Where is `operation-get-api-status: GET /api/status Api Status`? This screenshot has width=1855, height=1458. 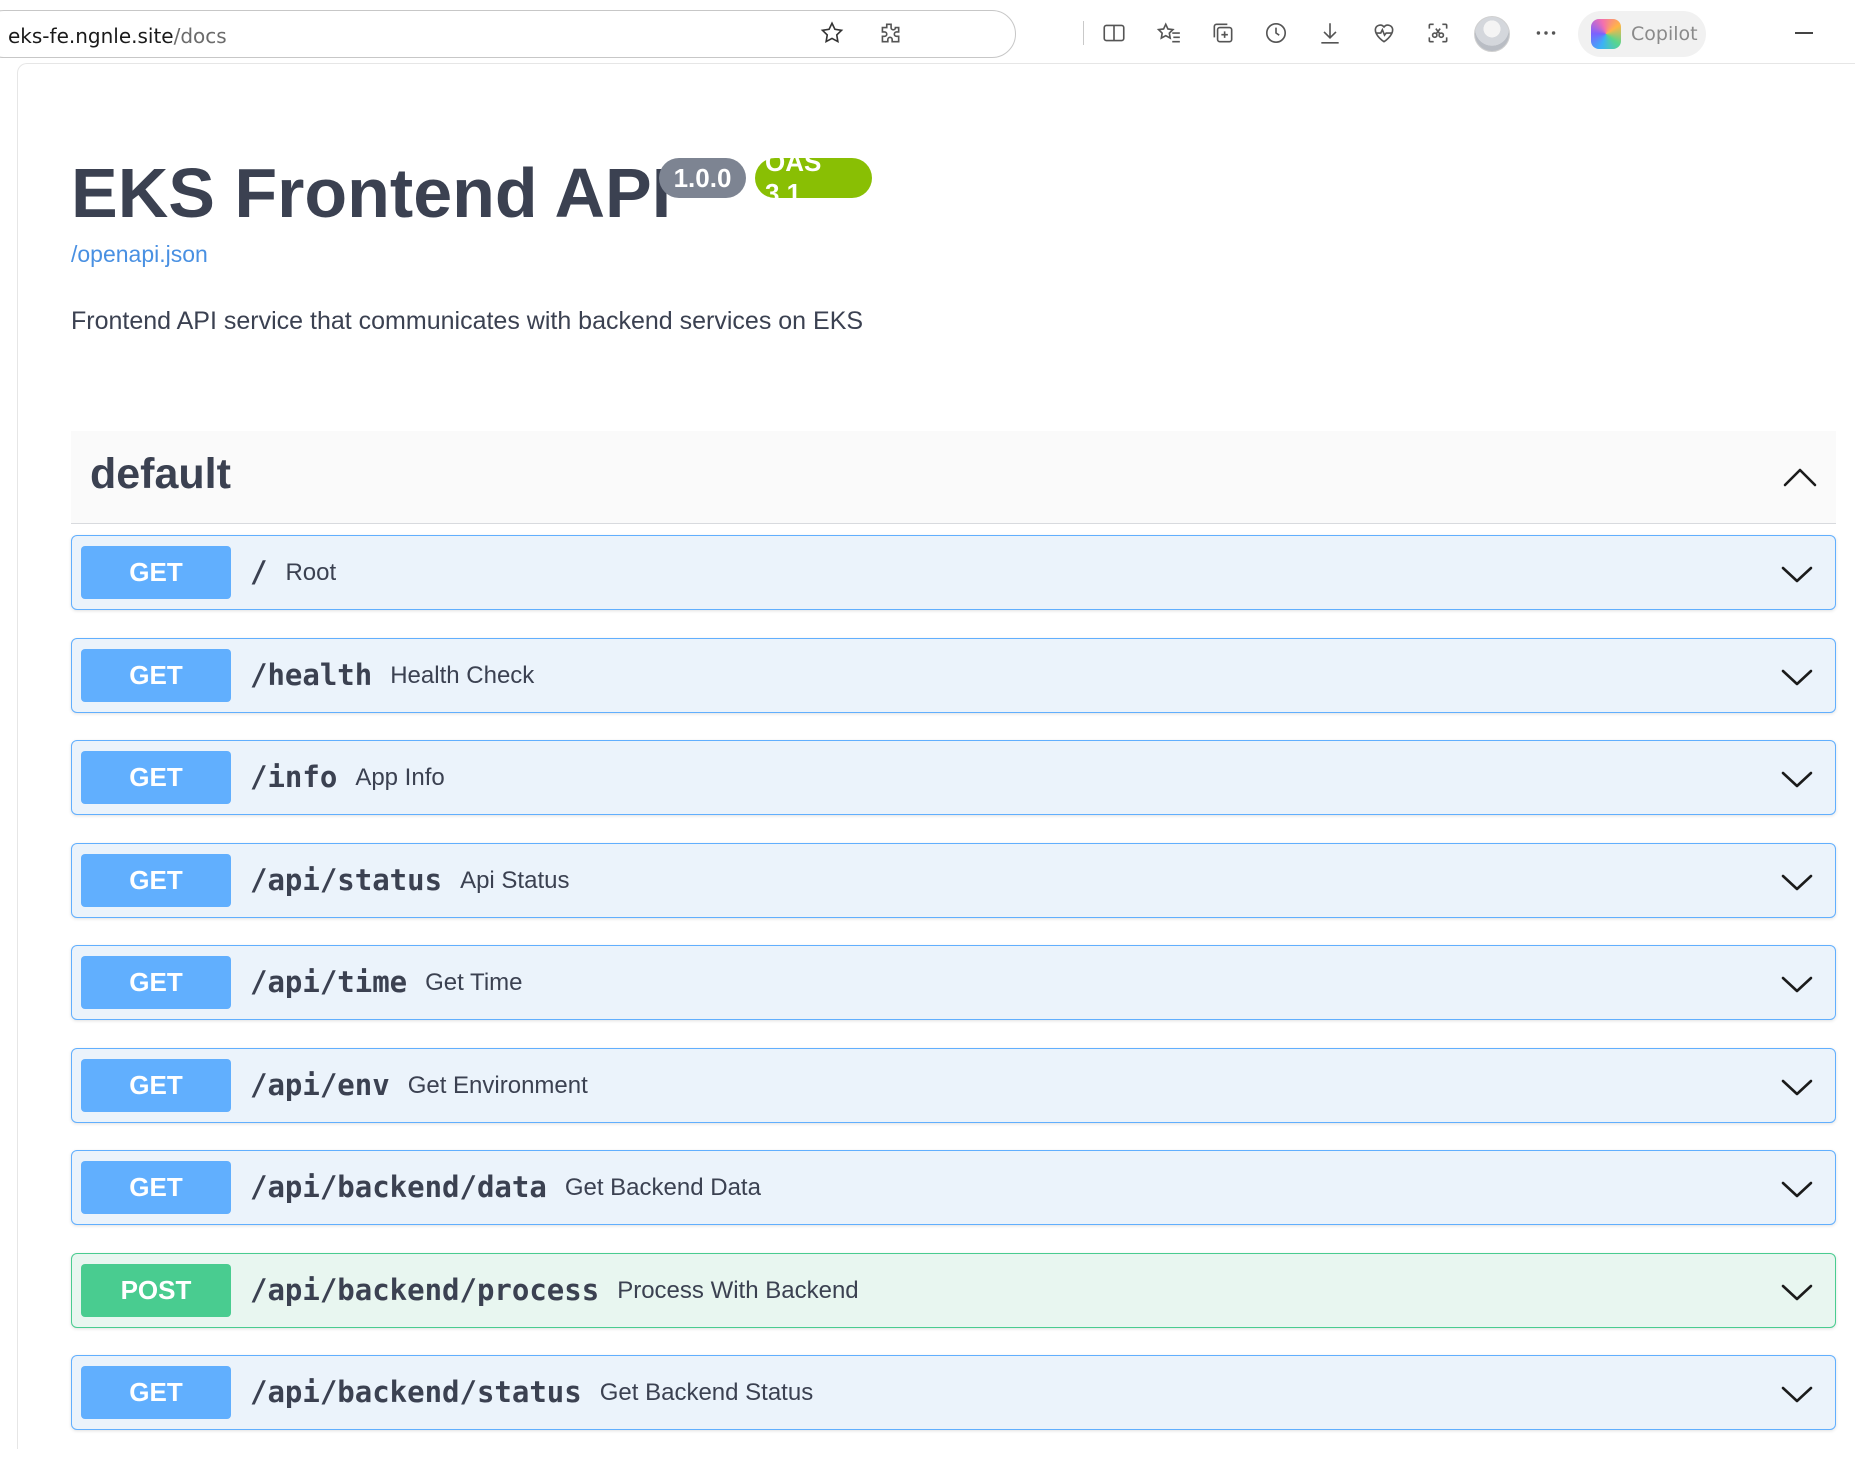
operation-get-api-status: GET /api/status Api Status is located at coordinates (953, 880).